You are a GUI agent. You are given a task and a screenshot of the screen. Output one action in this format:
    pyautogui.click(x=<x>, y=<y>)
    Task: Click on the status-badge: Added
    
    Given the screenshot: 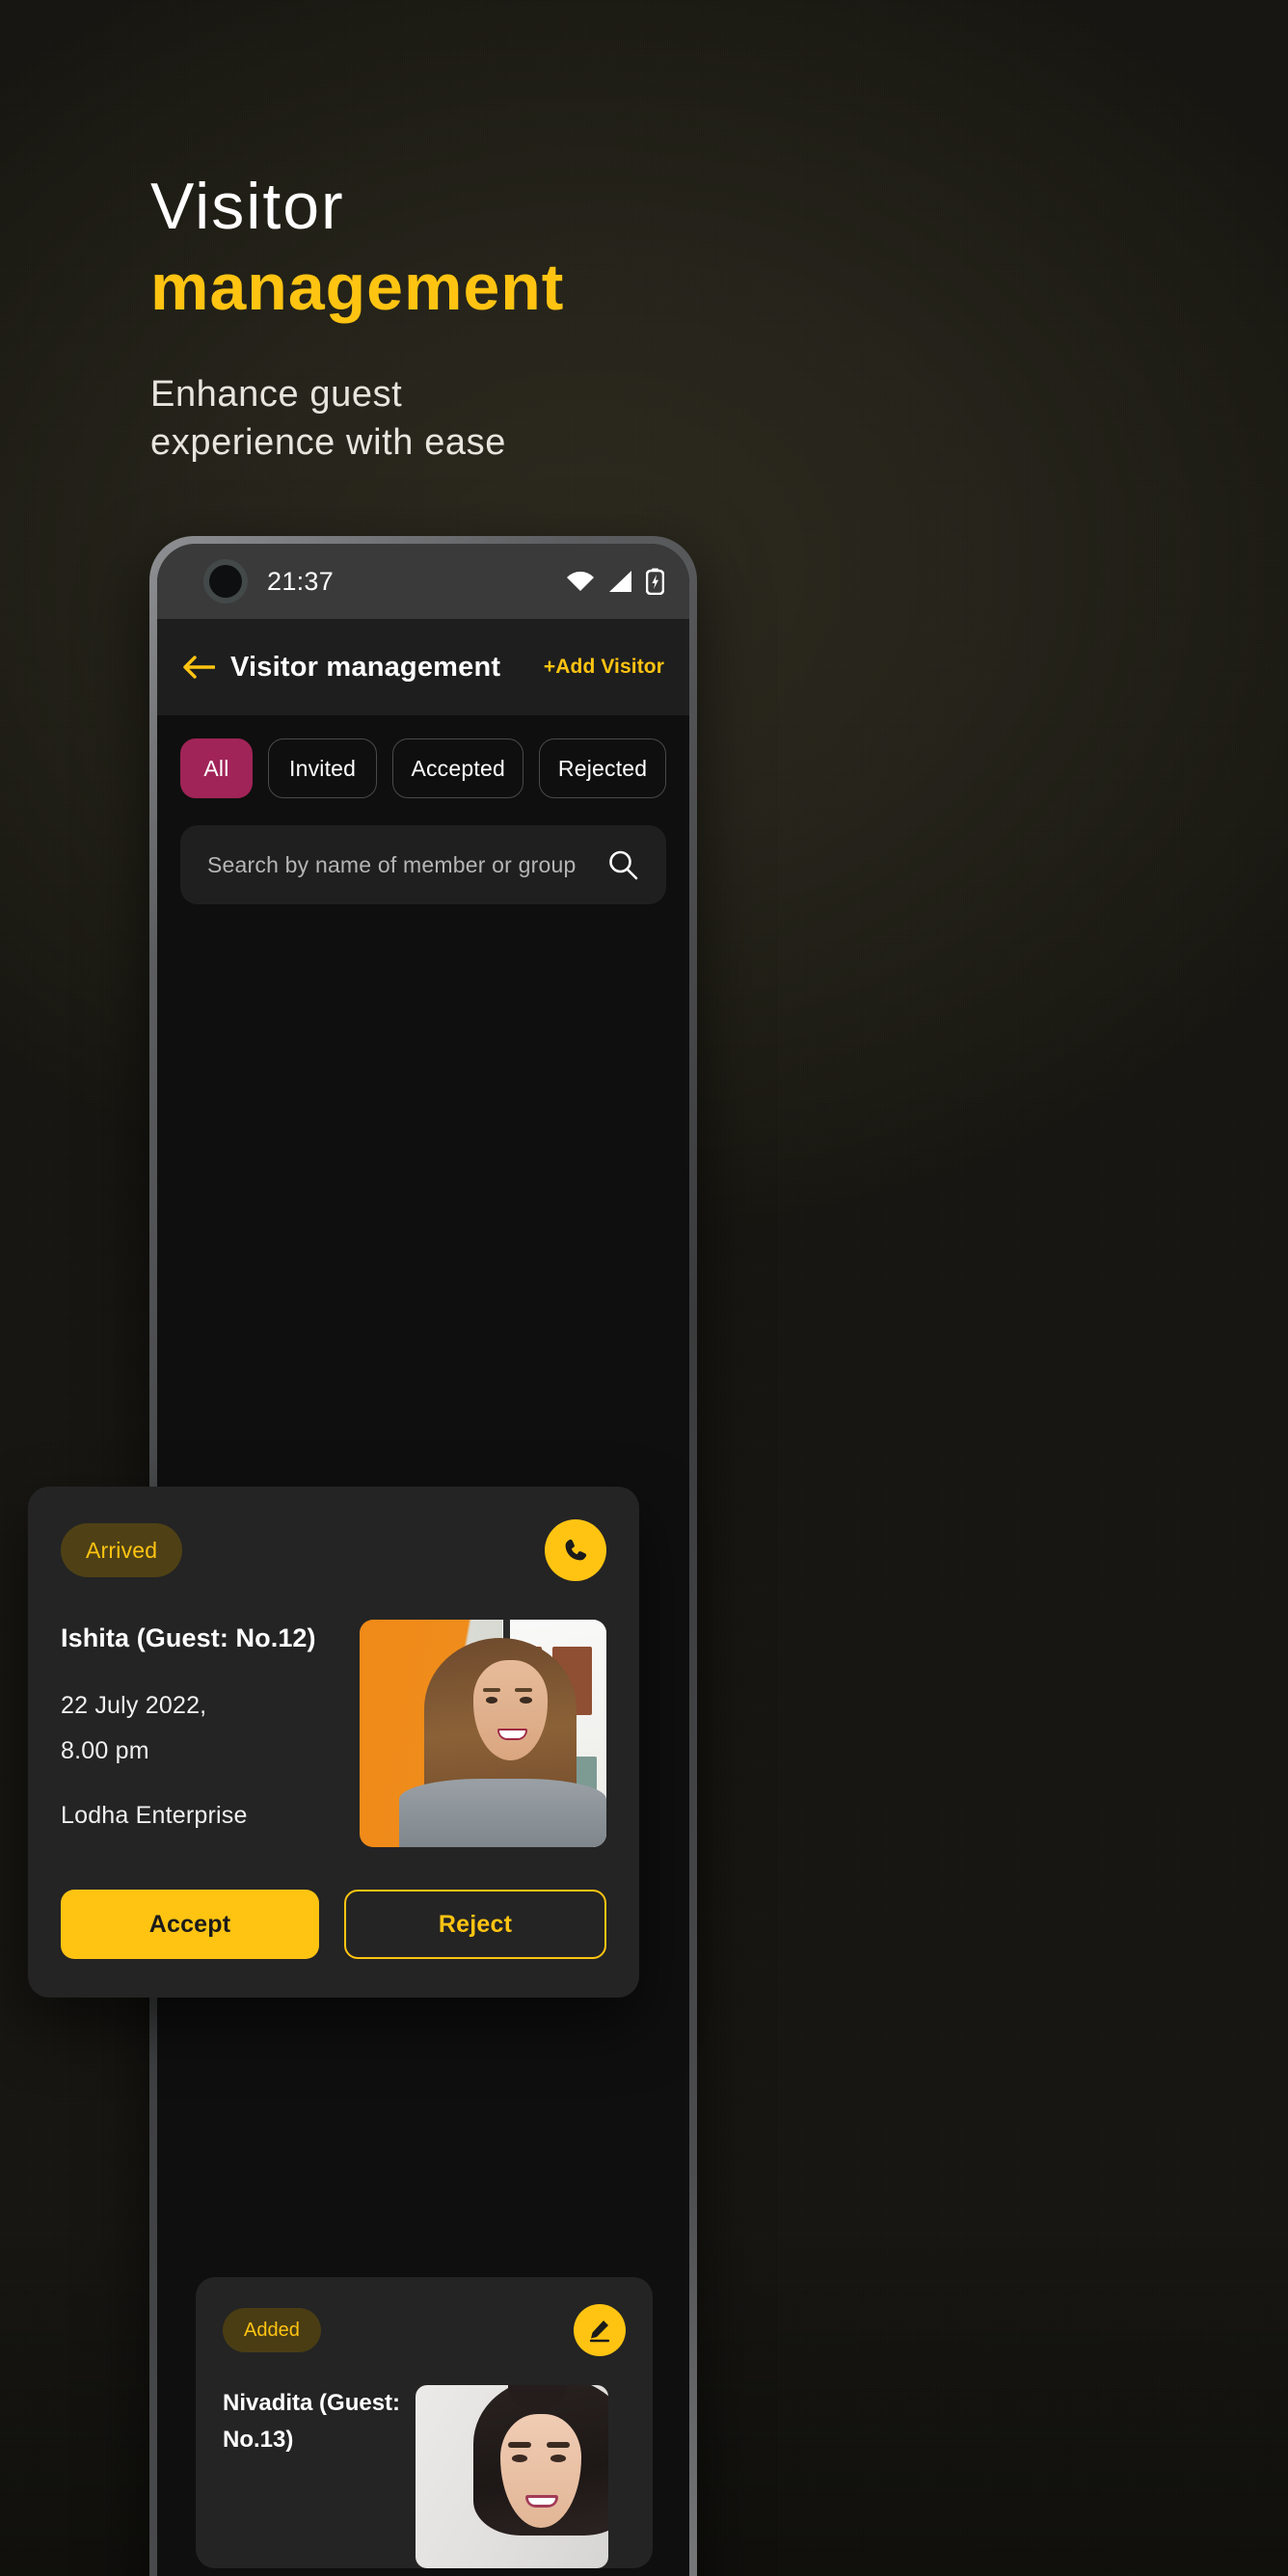 What is the action you would take?
    pyautogui.click(x=272, y=2330)
    